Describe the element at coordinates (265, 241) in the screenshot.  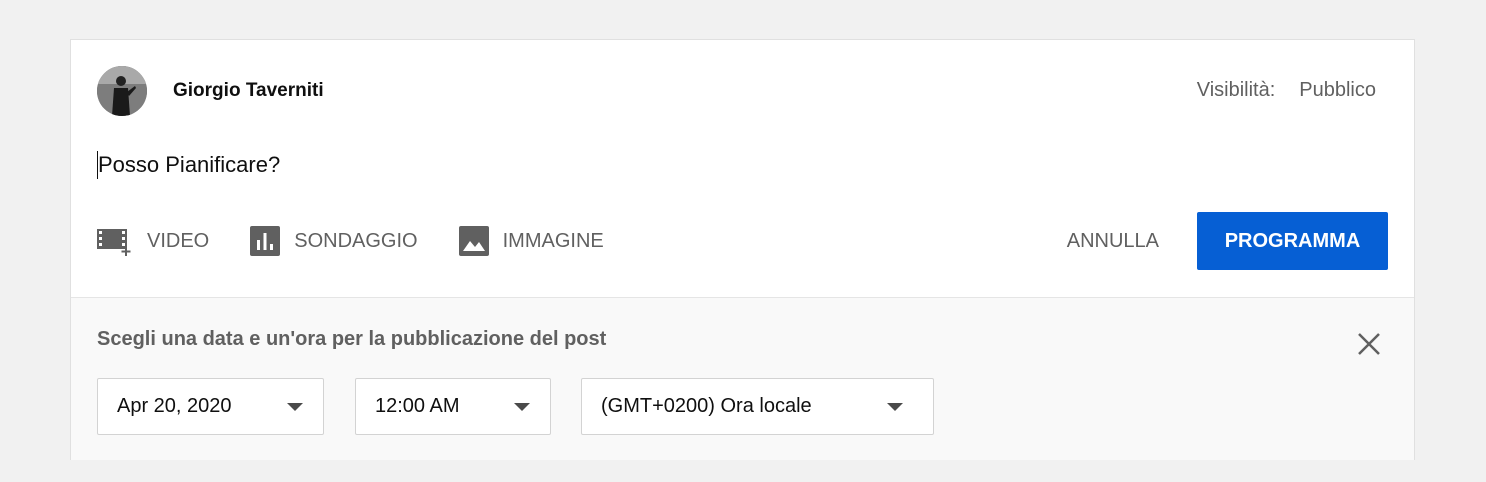
I see `poll-icon` at that location.